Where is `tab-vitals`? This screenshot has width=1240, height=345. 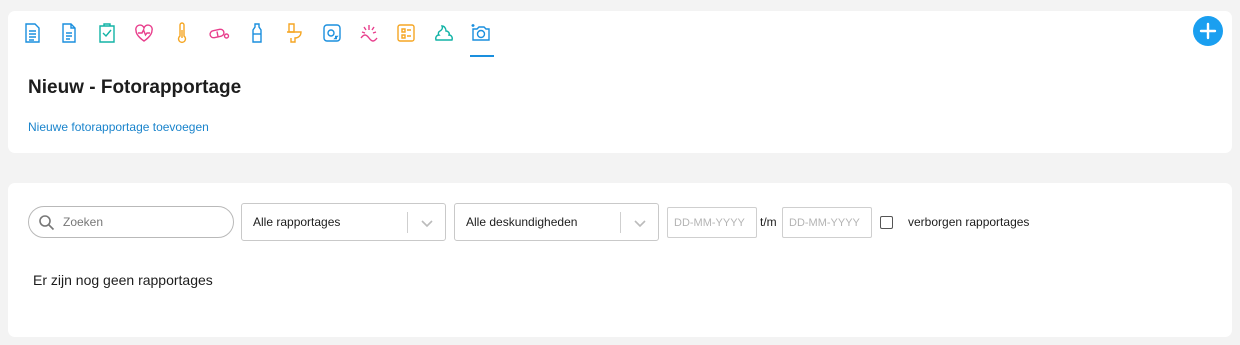 tab-vitals is located at coordinates (144, 37).